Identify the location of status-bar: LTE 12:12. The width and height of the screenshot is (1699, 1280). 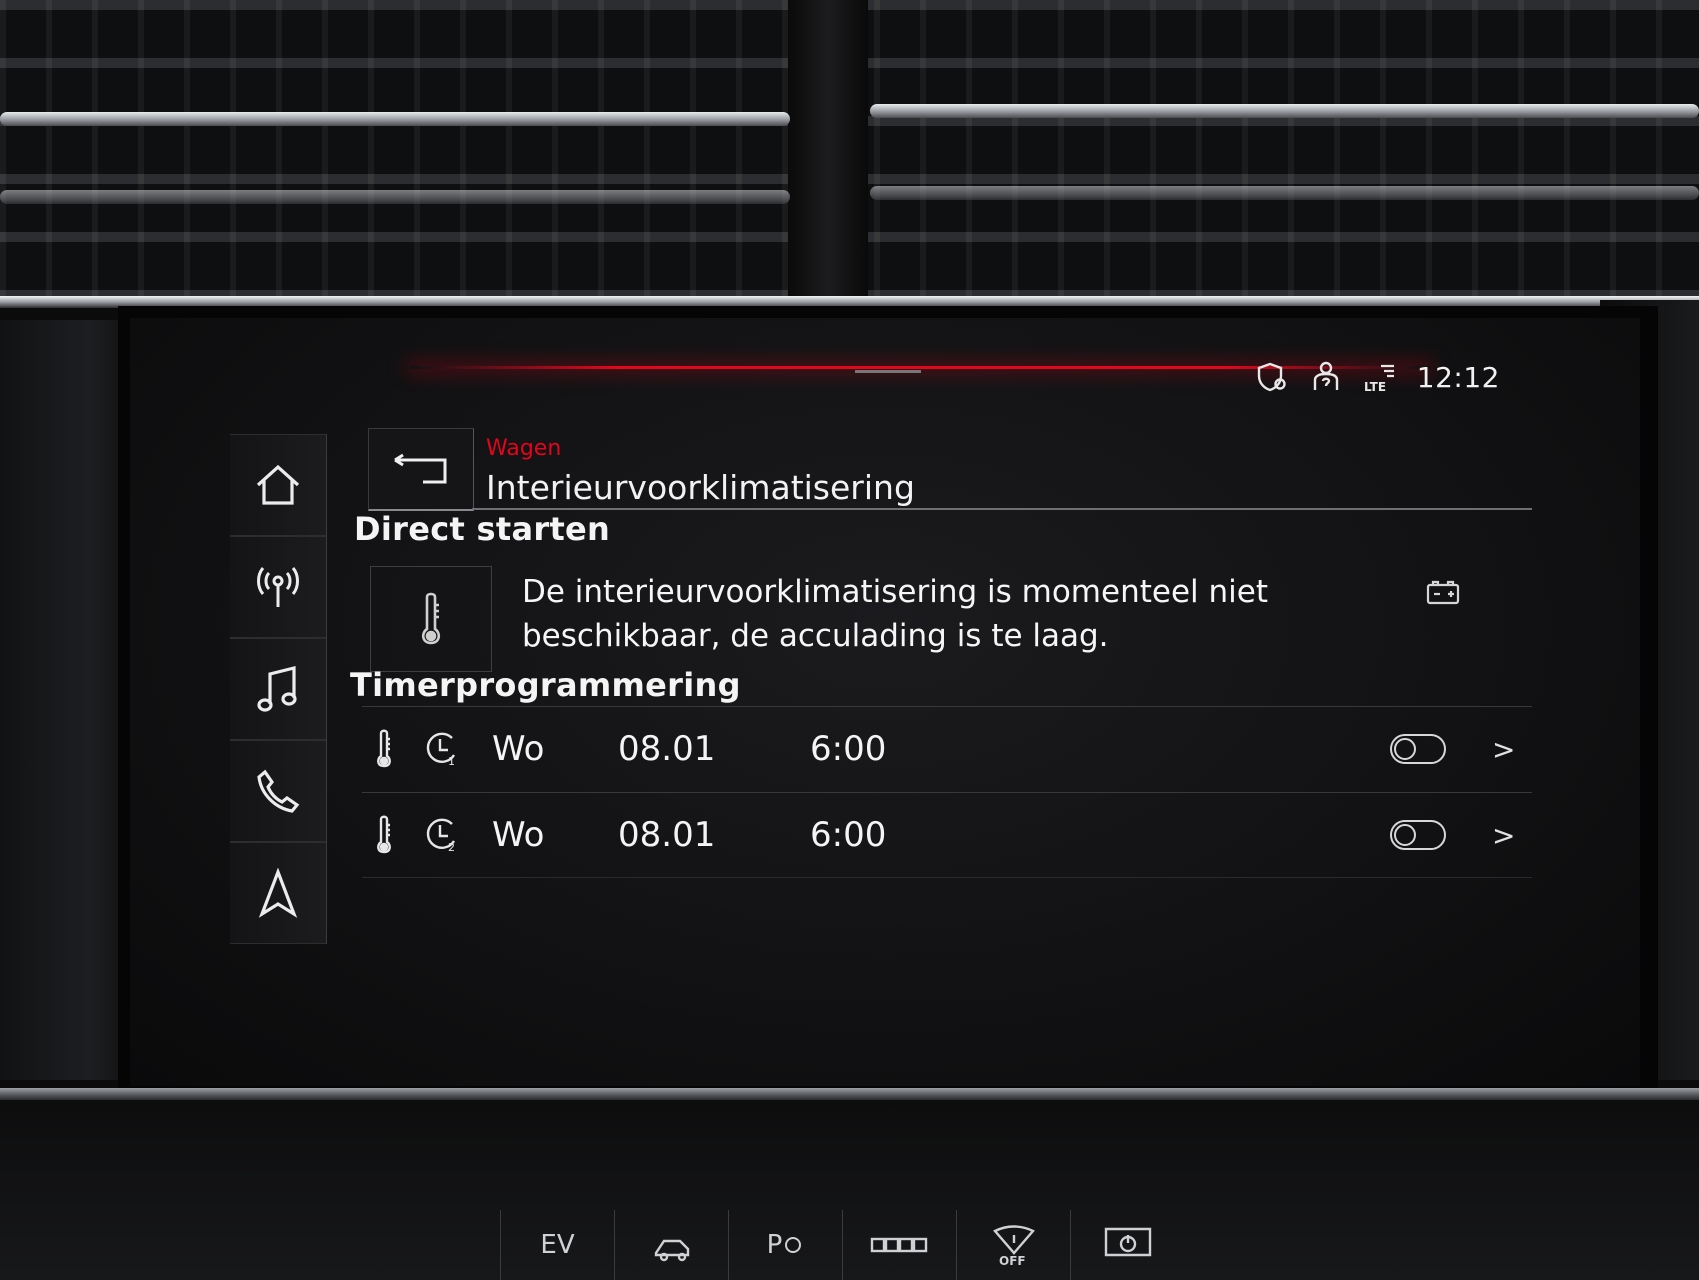
(1377, 377).